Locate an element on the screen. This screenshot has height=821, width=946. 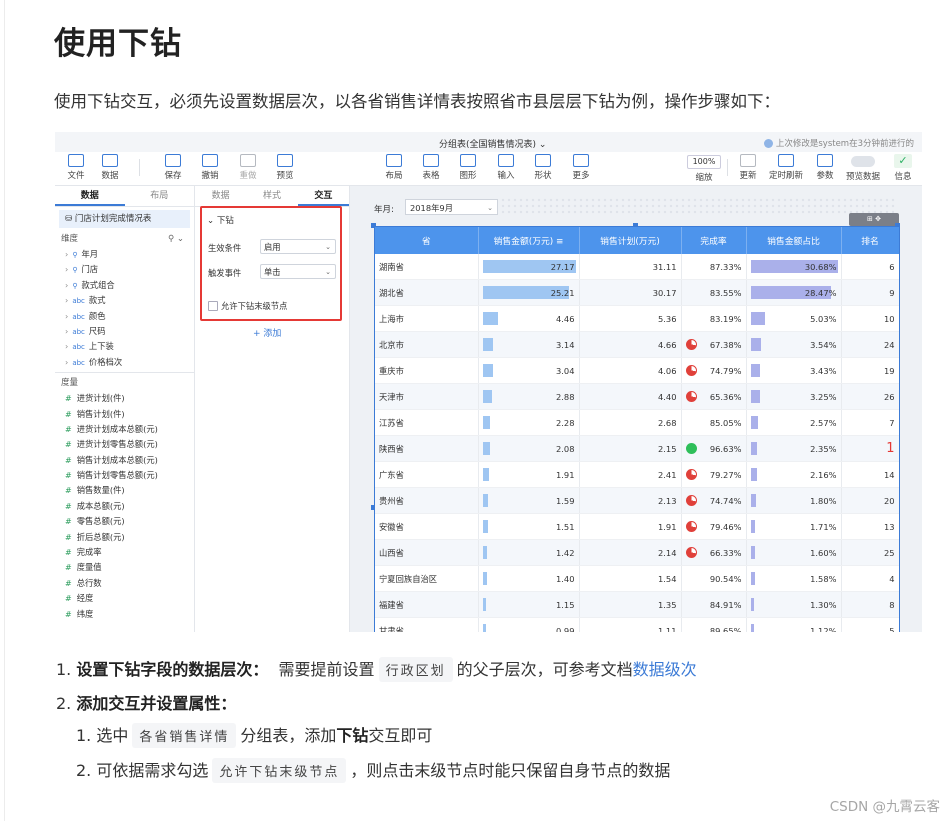
table-row: 福建省 1.15 1.35 84.91% 1.30% 8 is located at coordinates (637, 604).